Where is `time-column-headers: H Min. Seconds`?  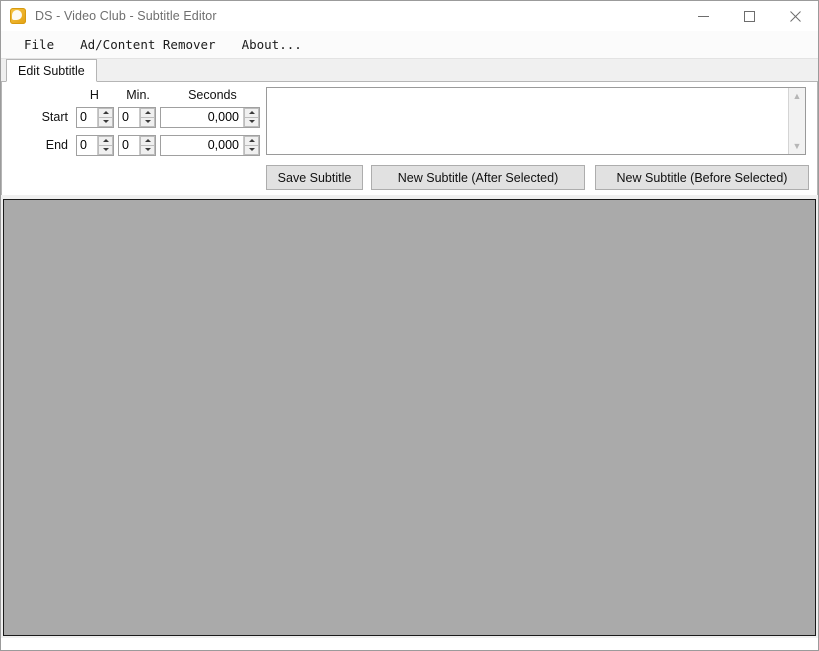
time-column-headers: H Min. Seconds is located at coordinates (142, 94).